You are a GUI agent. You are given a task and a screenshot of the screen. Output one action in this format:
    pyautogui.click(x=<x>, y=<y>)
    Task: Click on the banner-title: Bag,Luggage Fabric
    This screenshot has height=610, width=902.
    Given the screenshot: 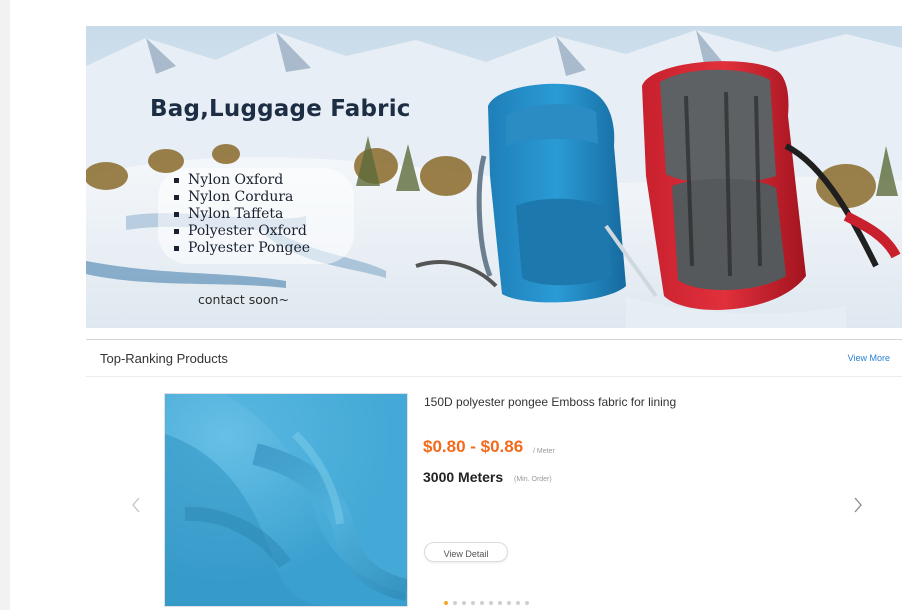 What is the action you would take?
    pyautogui.click(x=280, y=109)
    